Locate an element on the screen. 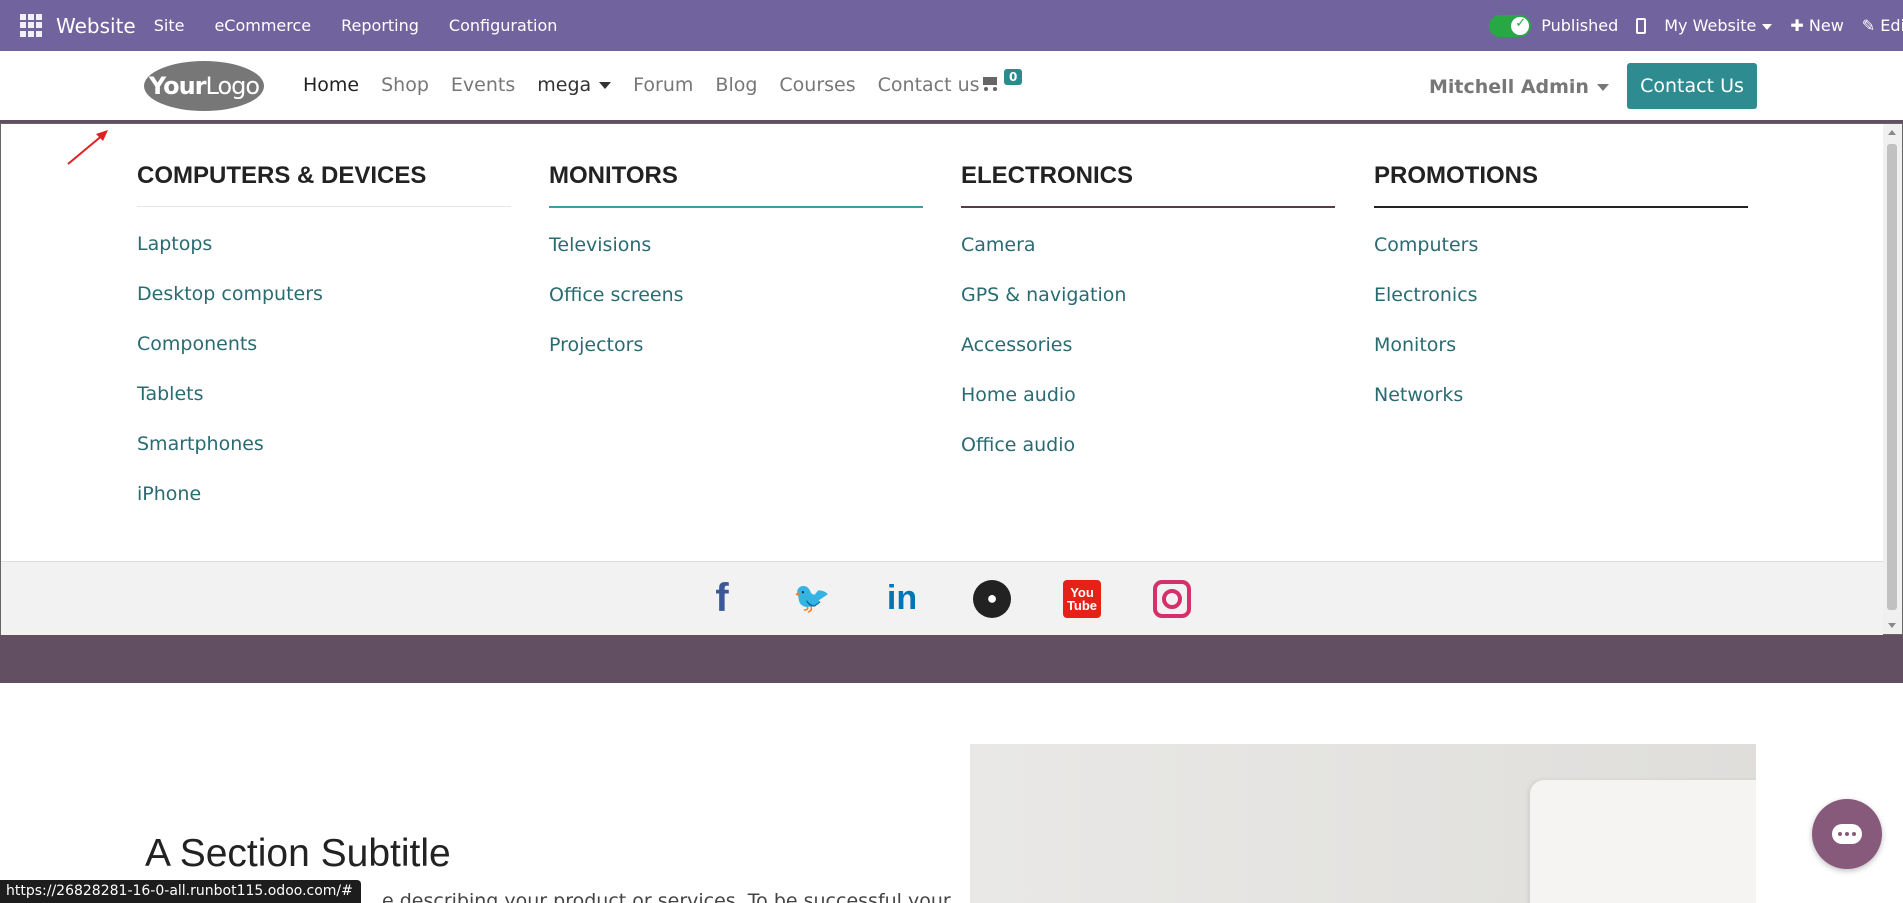 Image resolution: width=1903 pixels, height=903 pixels. instagram-icon is located at coordinates (1172, 598).